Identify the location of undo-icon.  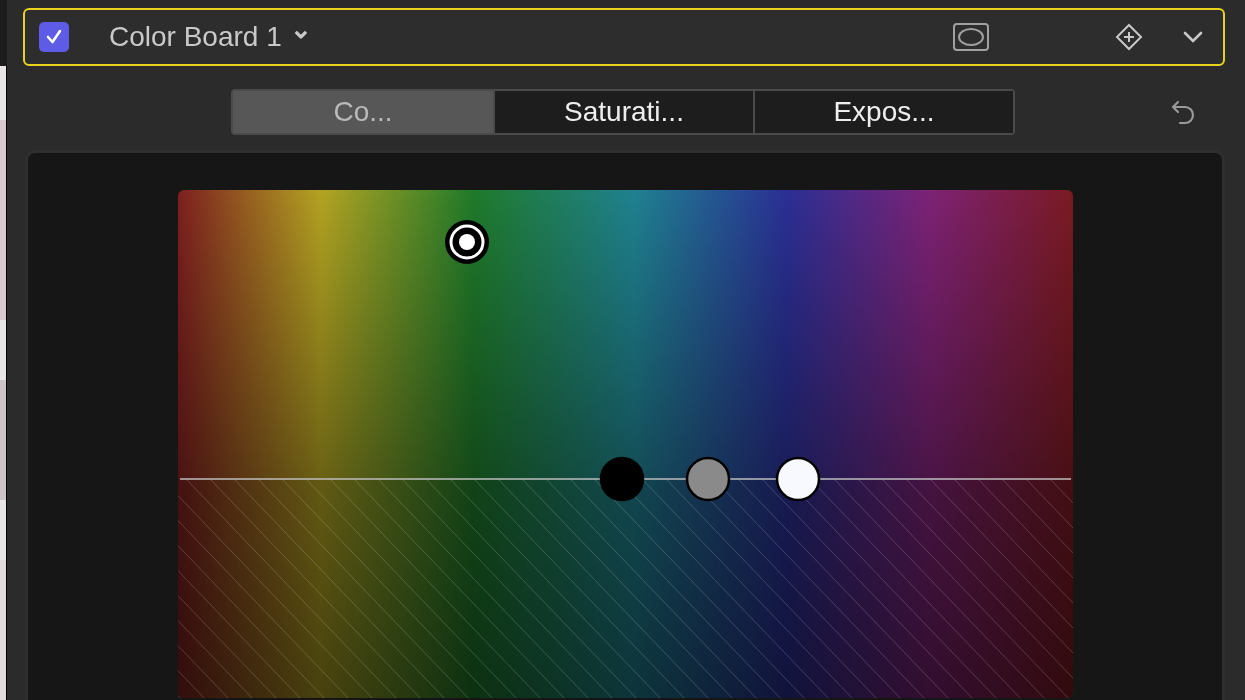
(1183, 112).